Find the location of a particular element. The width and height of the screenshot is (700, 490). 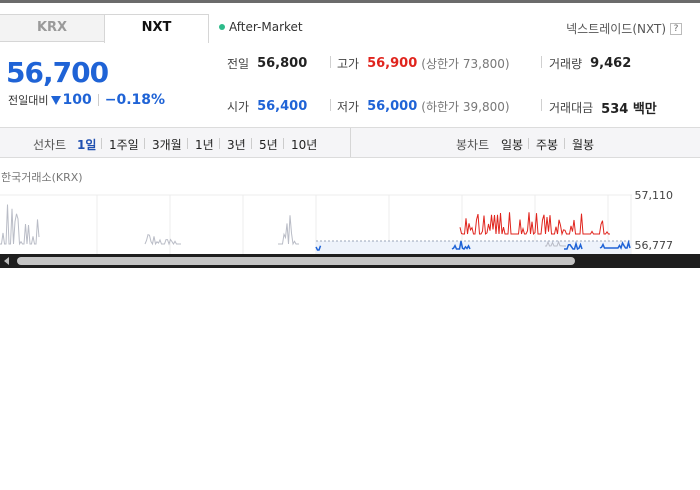

stat-value: 9,462 is located at coordinates (611, 63).